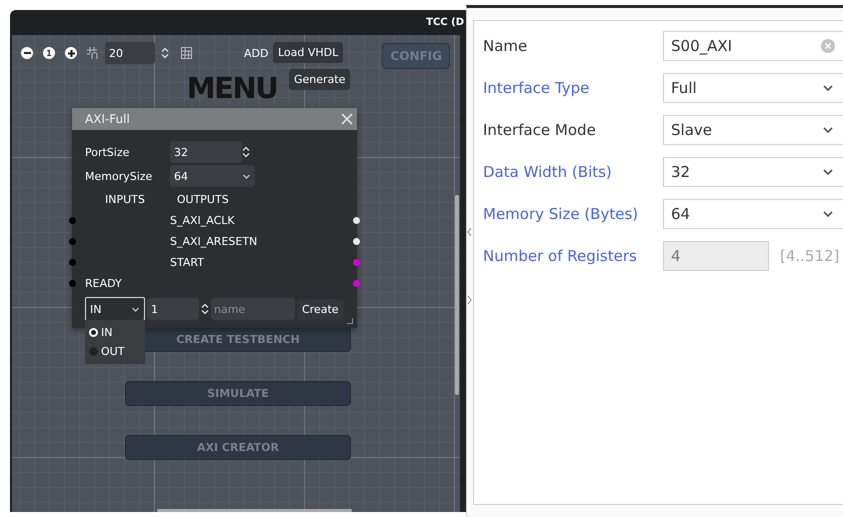 This screenshot has height=517, width=843. I want to click on property-label: Name, so click(505, 46).